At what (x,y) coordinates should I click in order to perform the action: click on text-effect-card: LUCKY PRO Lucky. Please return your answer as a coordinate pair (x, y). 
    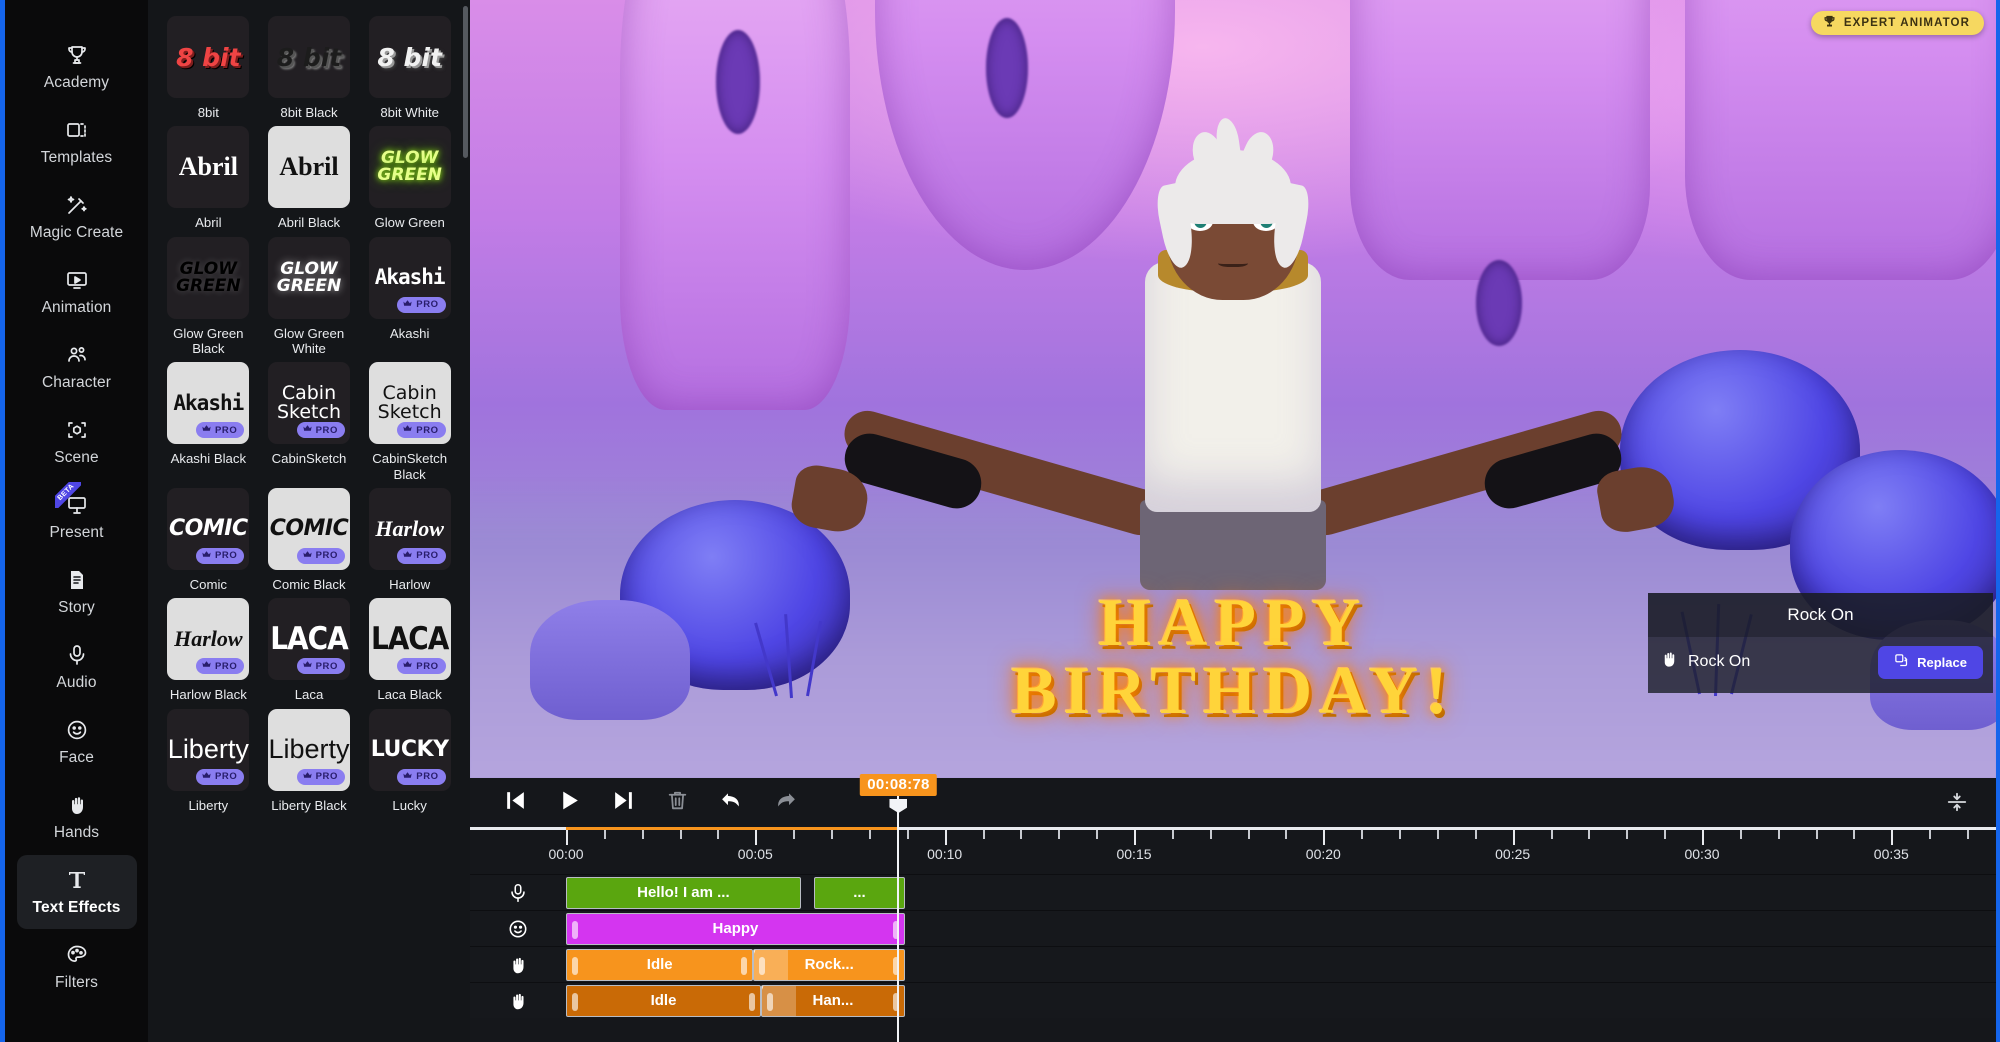
    Looking at the image, I should click on (409, 763).